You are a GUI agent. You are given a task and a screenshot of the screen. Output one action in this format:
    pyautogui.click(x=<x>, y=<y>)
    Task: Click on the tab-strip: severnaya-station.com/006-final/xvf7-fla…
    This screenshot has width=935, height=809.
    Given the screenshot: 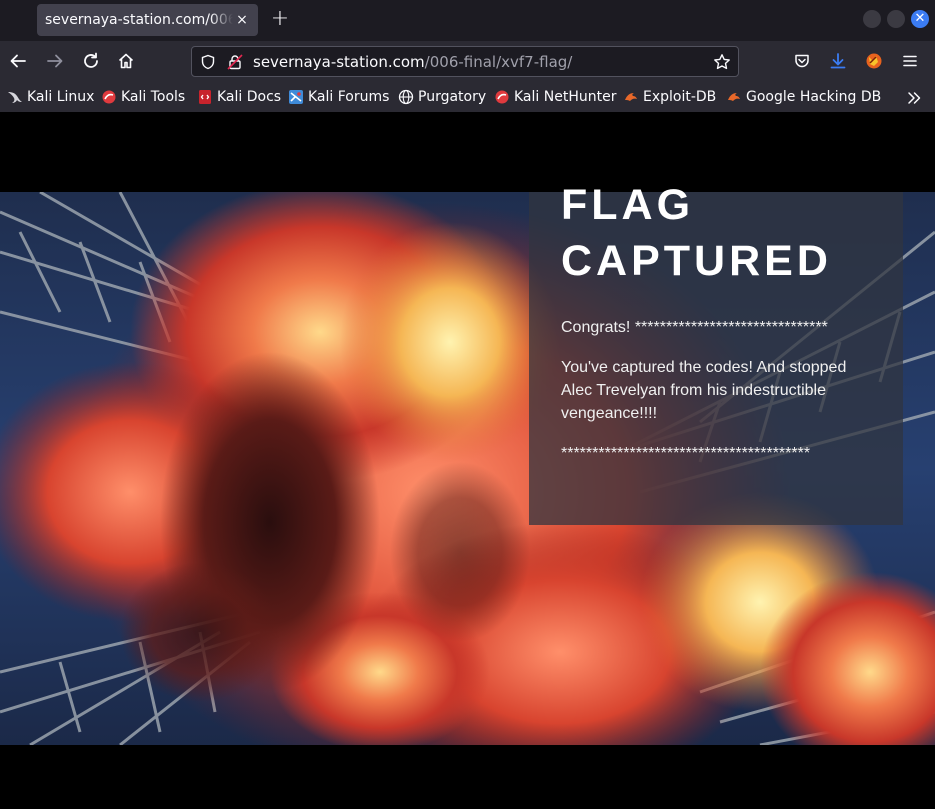 What is the action you would take?
    pyautogui.click(x=467, y=20)
    